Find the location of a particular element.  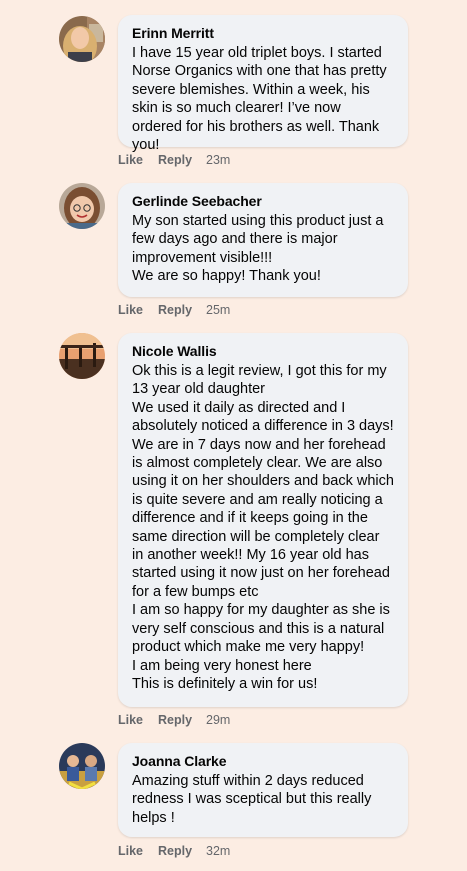

comment-author: Nicole Wallis is located at coordinates (263, 351).